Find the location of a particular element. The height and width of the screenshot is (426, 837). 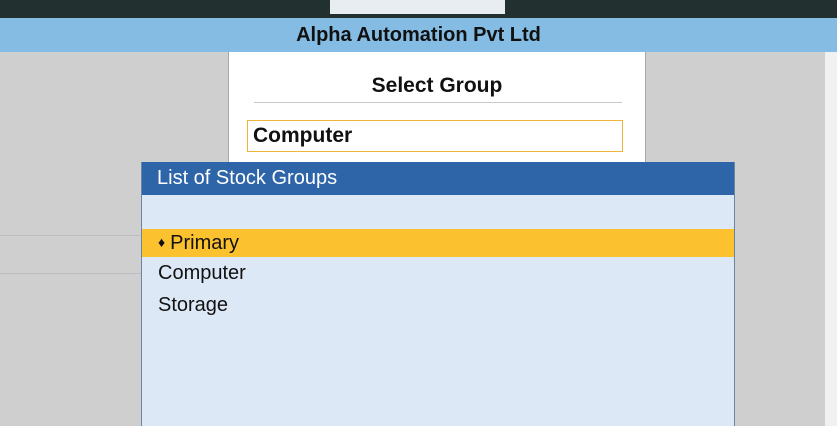

title-divider is located at coordinates (438, 102).